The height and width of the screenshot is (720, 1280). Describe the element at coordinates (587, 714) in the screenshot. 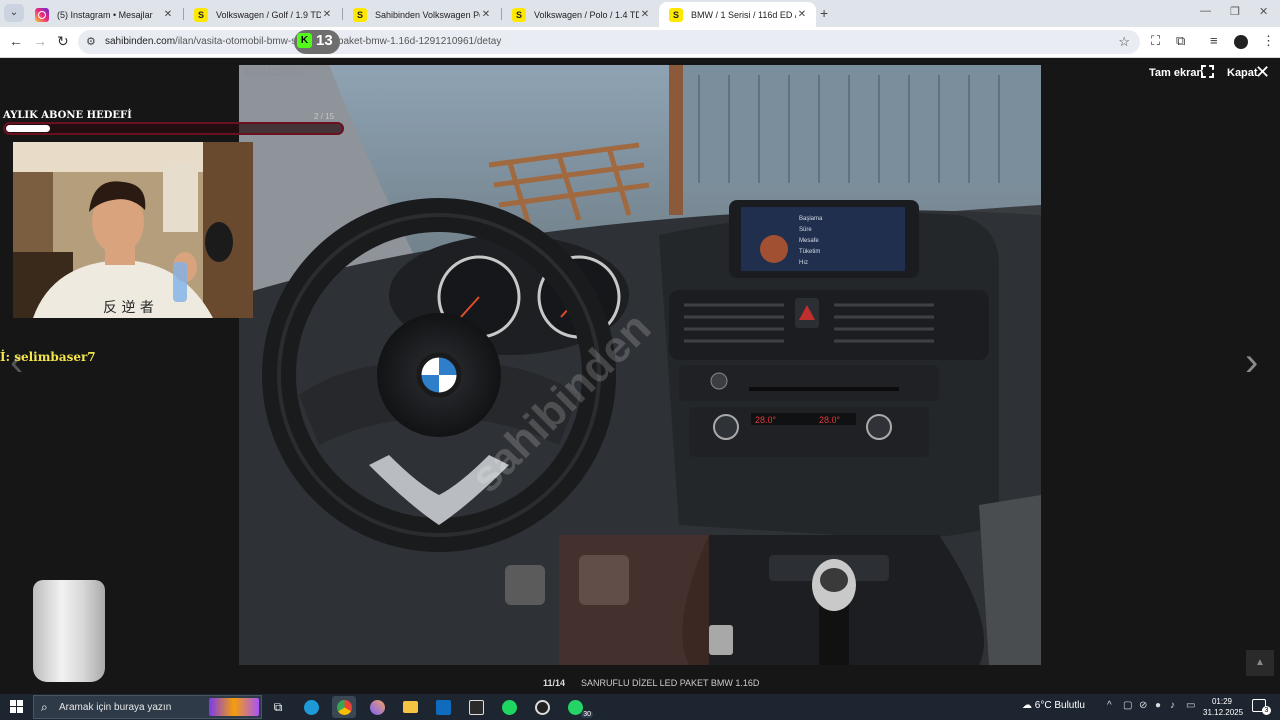

I see `whatsapp-unread-badge: 30` at that location.